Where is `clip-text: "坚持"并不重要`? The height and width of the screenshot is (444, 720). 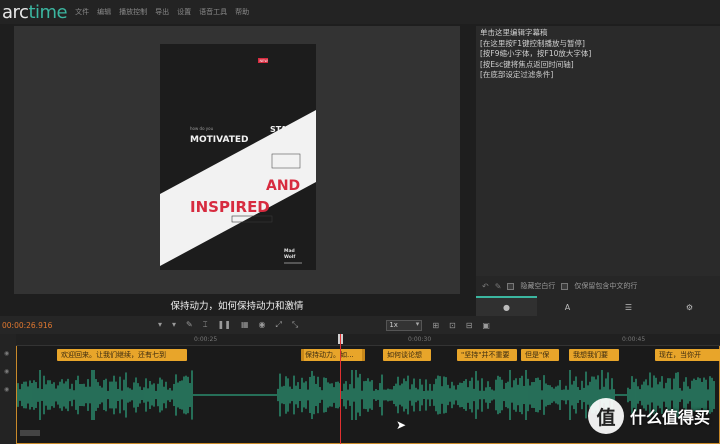 clip-text: "坚持"并不重要 is located at coordinates (485, 355).